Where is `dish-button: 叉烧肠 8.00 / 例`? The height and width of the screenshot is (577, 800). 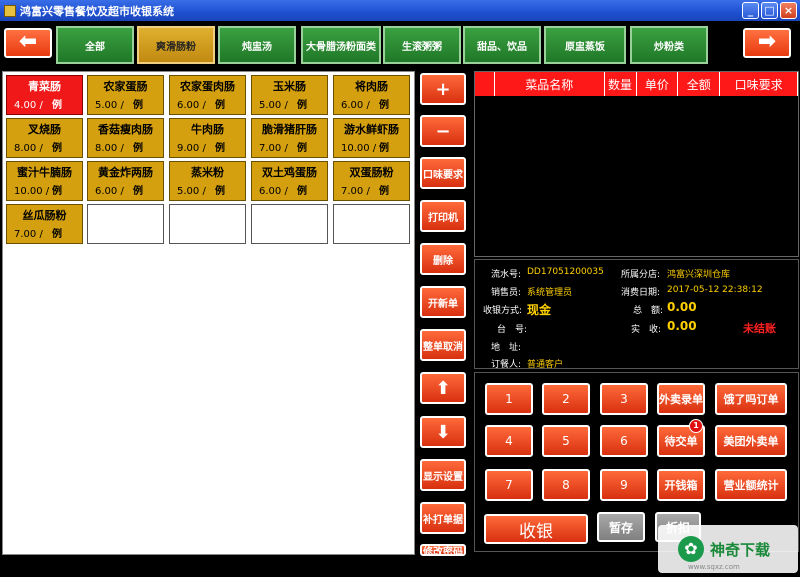 dish-button: 叉烧肠 8.00 / 例 is located at coordinates (44, 138).